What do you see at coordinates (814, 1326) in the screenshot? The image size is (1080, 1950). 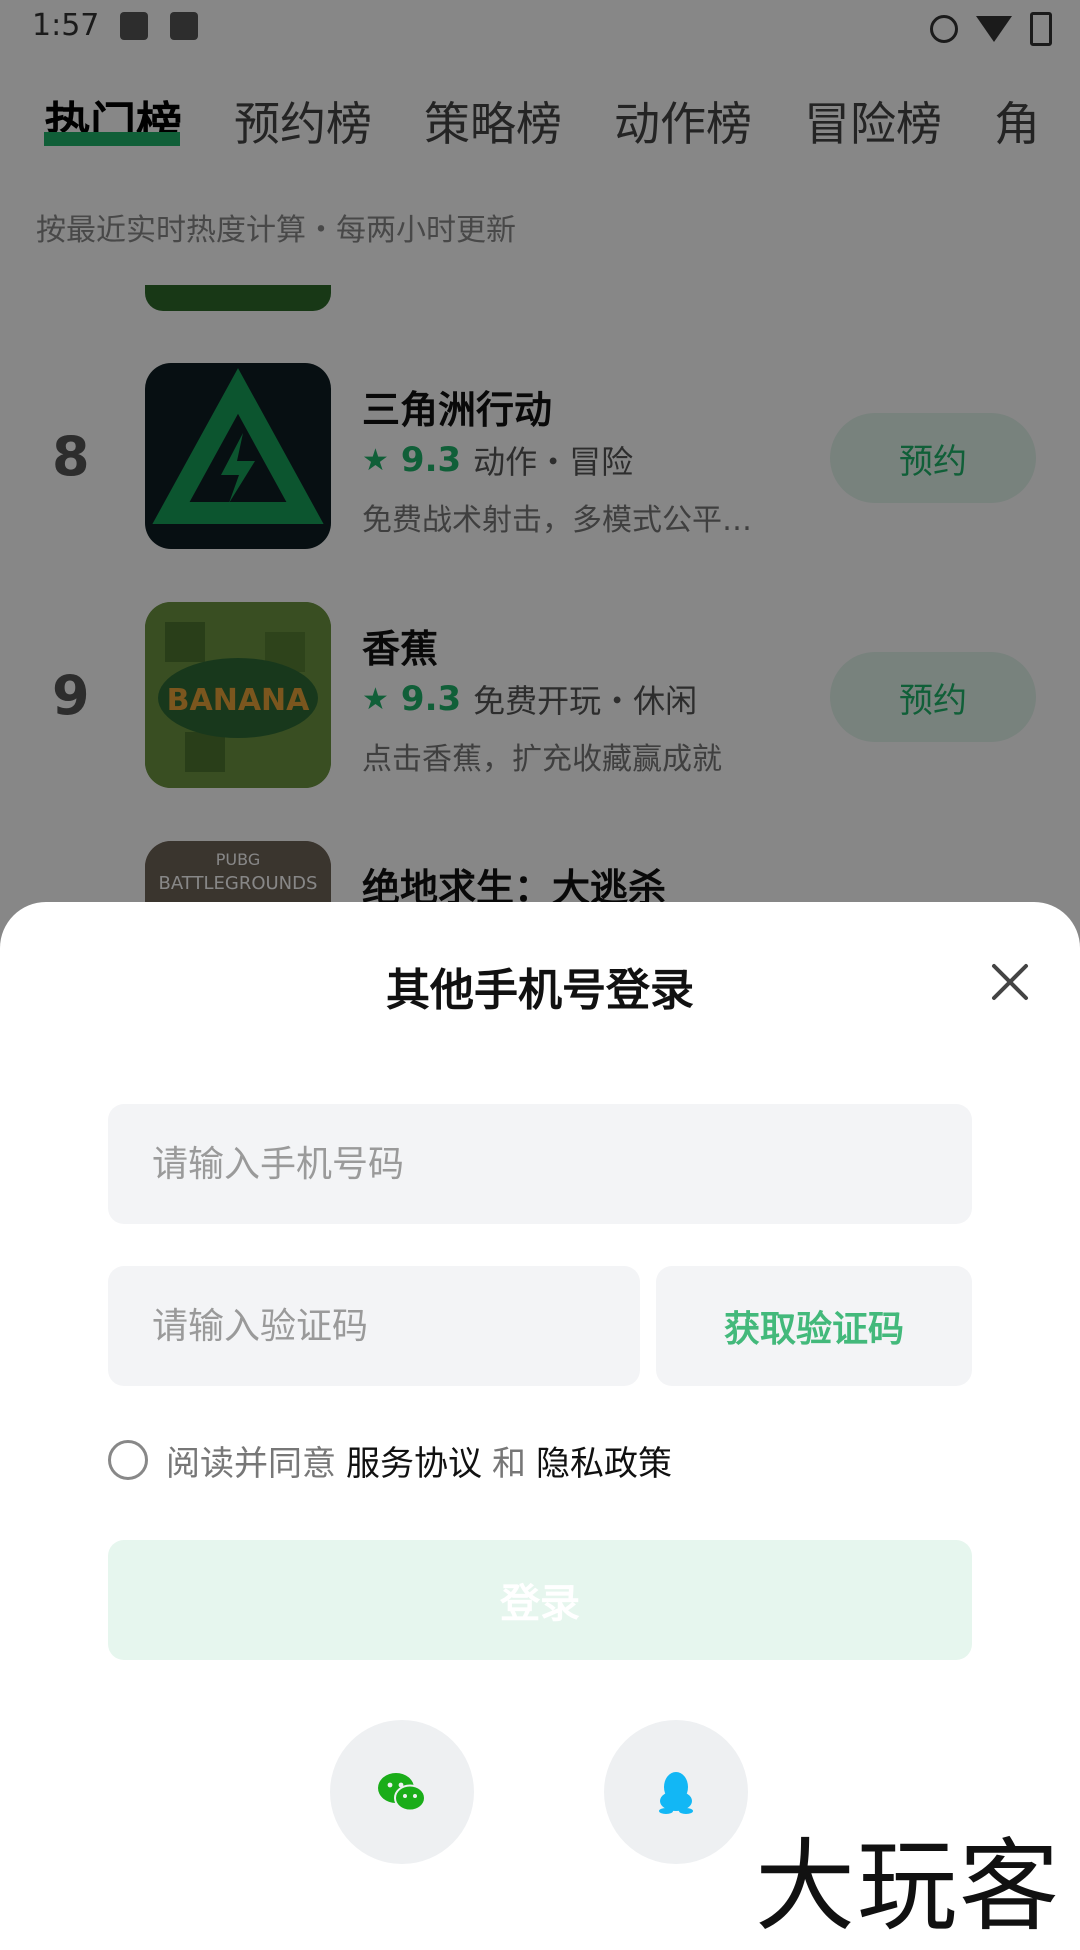 I see `get-code-button: 获取验证码` at bounding box center [814, 1326].